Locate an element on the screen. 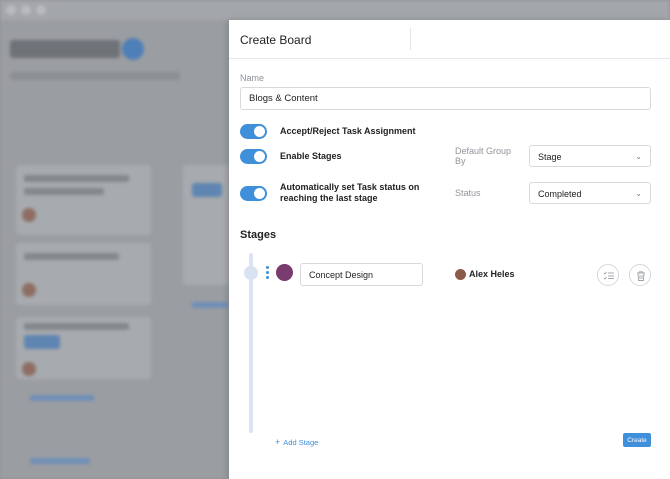 This screenshot has width=670, height=479. auto-status-toggle is located at coordinates (253, 193).